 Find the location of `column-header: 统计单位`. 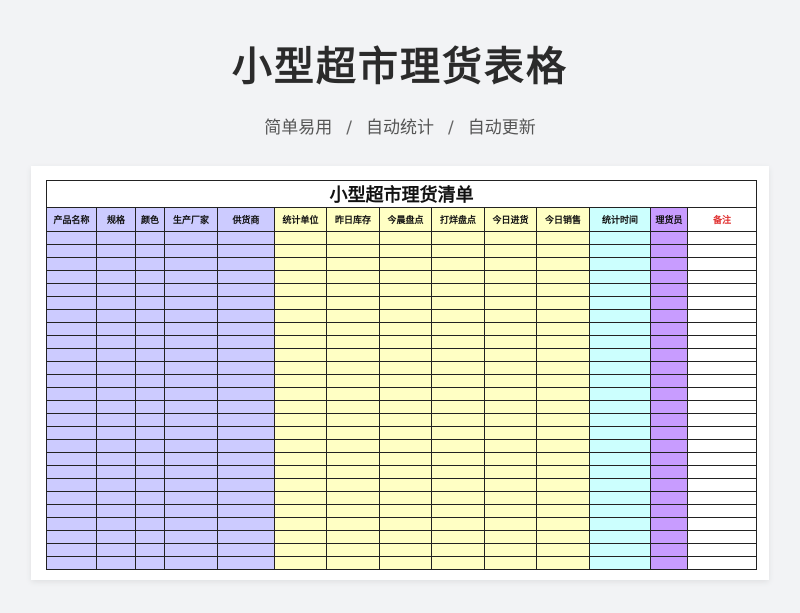

column-header: 统计单位 is located at coordinates (300, 219).